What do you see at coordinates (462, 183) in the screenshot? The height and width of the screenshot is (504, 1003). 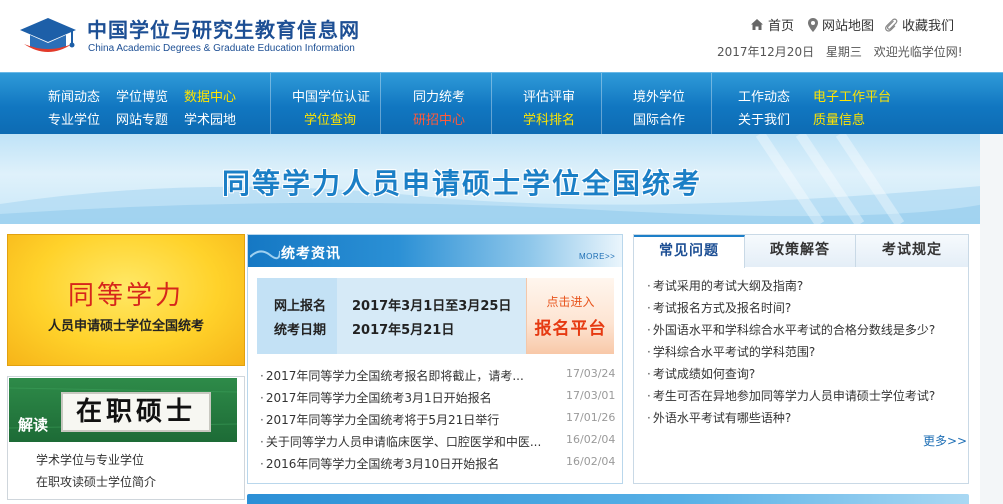 I see `banner-title: 同等学力人员申请硕士学位全国统考` at bounding box center [462, 183].